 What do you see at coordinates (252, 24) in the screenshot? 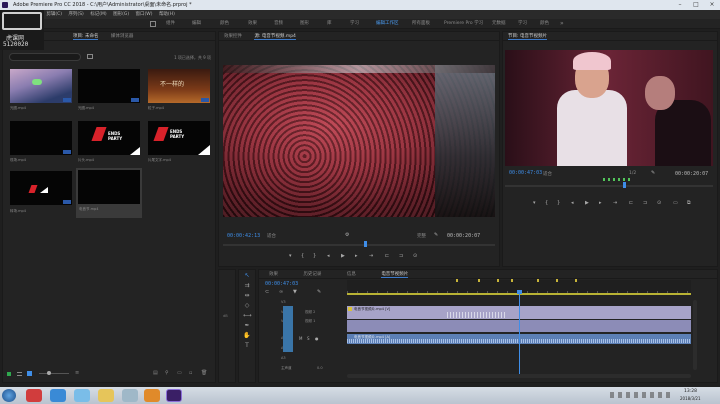
I see `workspace-tab: 效果` at bounding box center [252, 24].